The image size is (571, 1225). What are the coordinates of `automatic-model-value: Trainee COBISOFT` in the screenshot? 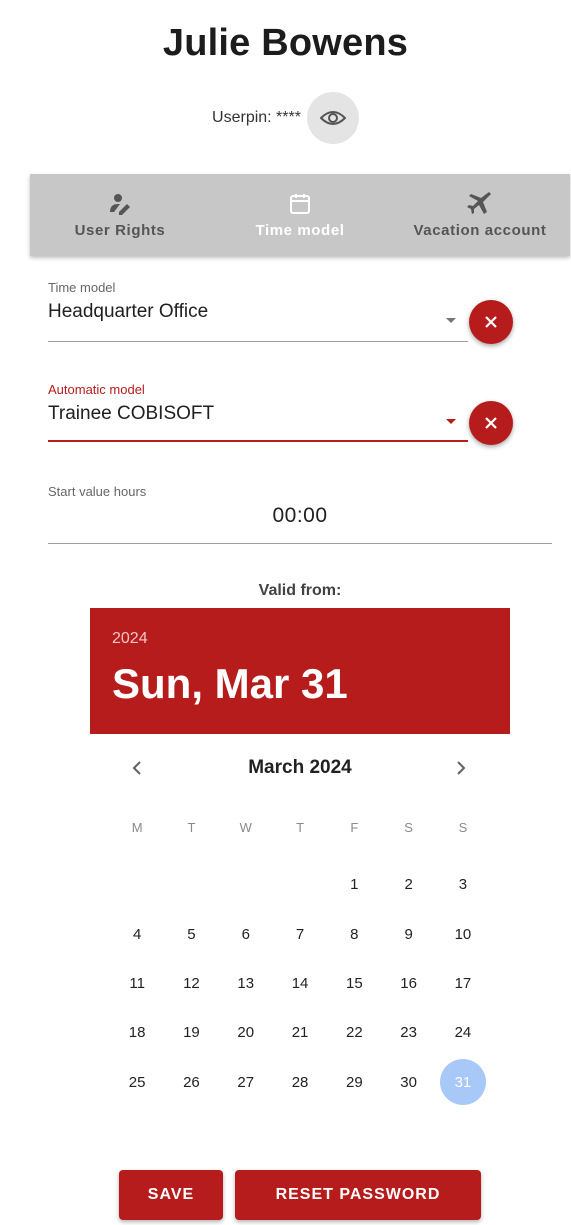 It's located at (131, 413).